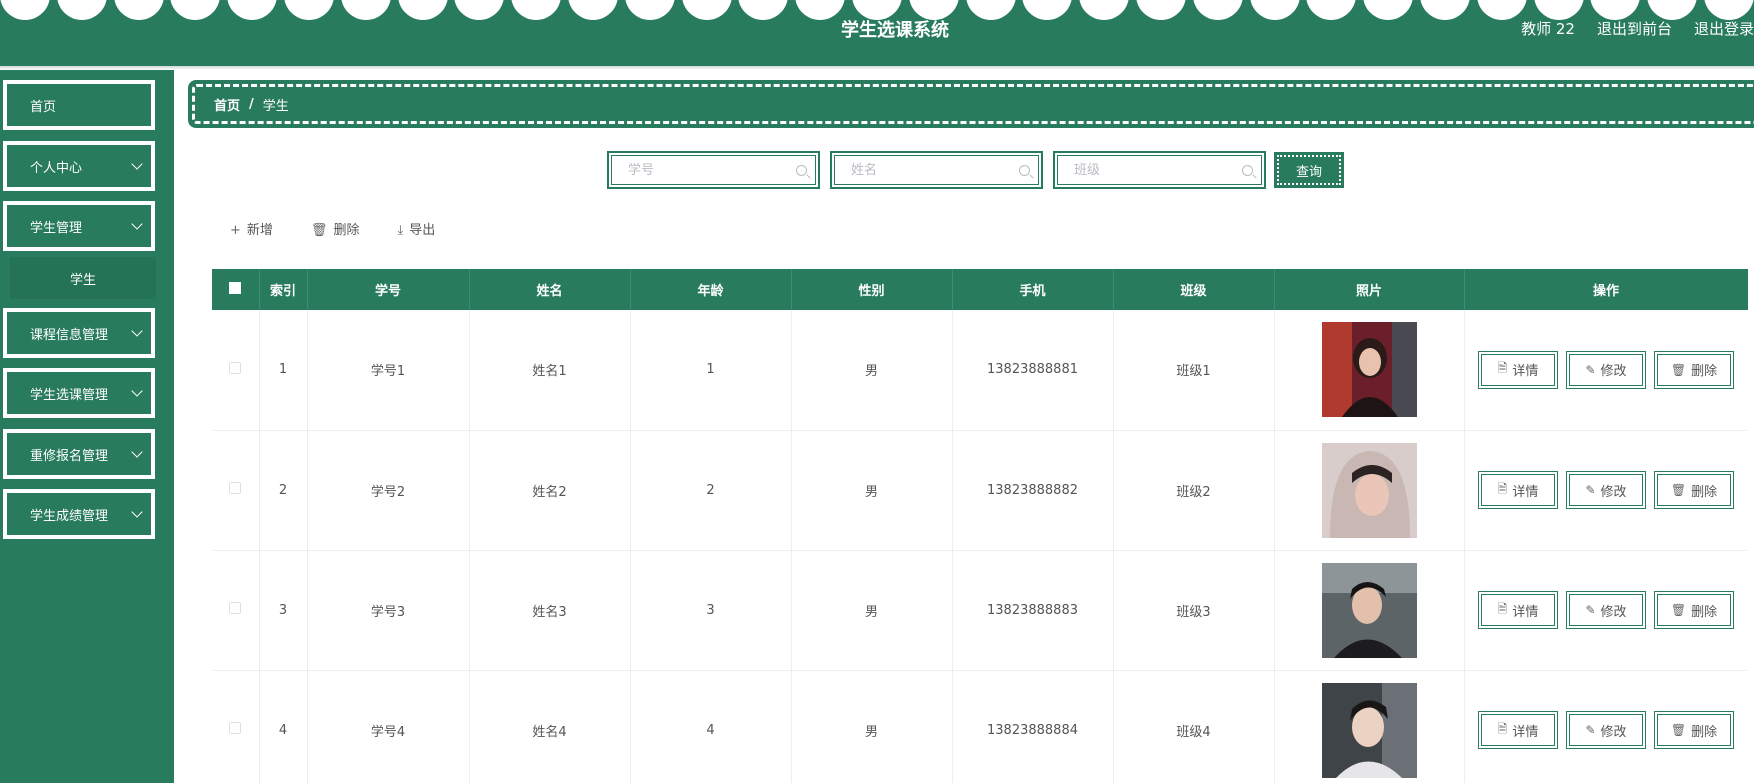 The width and height of the screenshot is (1754, 783). I want to click on cell-class: 班级1, so click(1194, 370).